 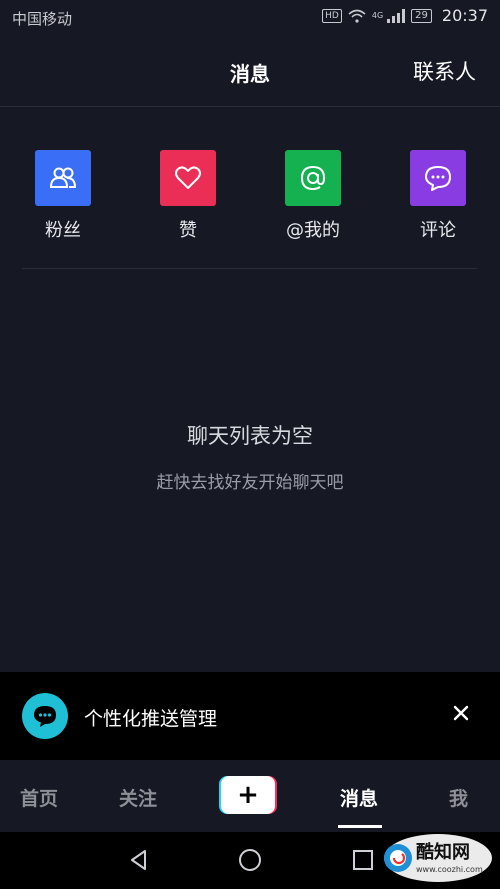 What do you see at coordinates (444, 71) in the screenshot?
I see `contacts-button: 联系人` at bounding box center [444, 71].